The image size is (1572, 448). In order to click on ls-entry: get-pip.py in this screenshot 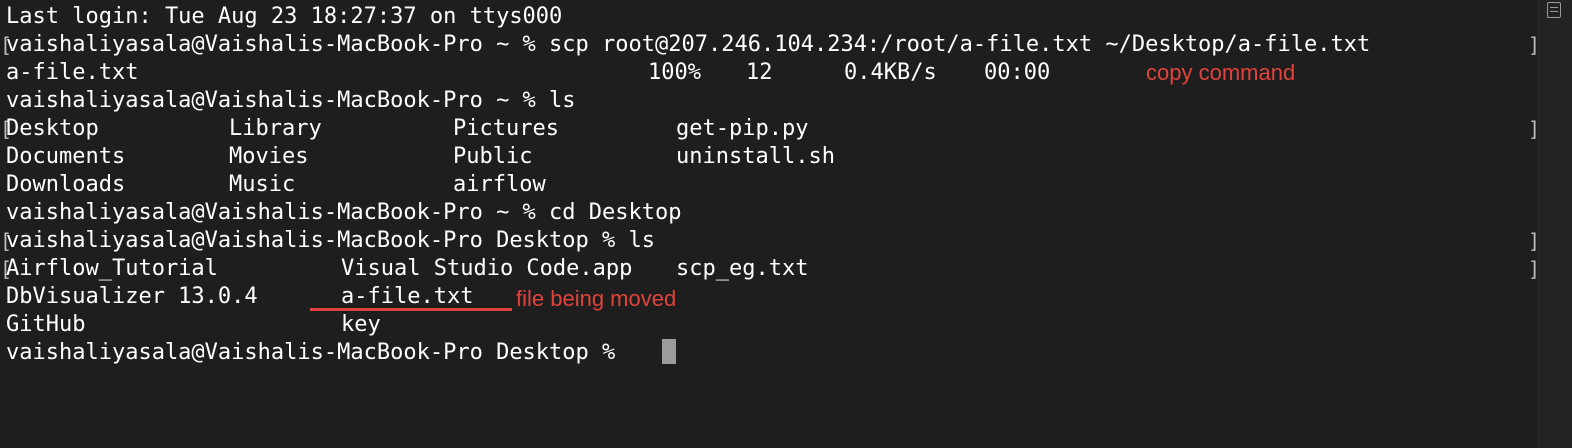, I will do `click(742, 128)`.